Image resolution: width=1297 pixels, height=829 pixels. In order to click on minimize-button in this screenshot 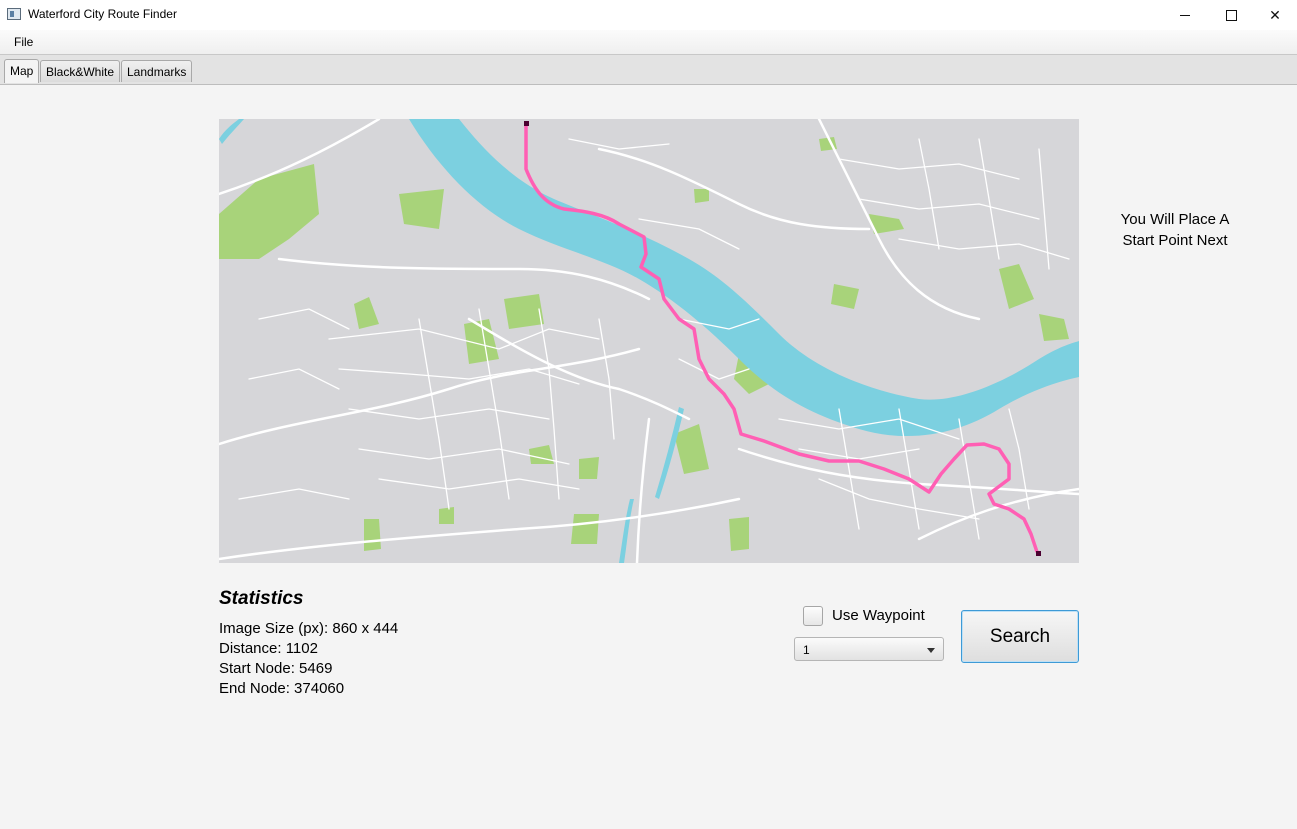, I will do `click(1185, 15)`.